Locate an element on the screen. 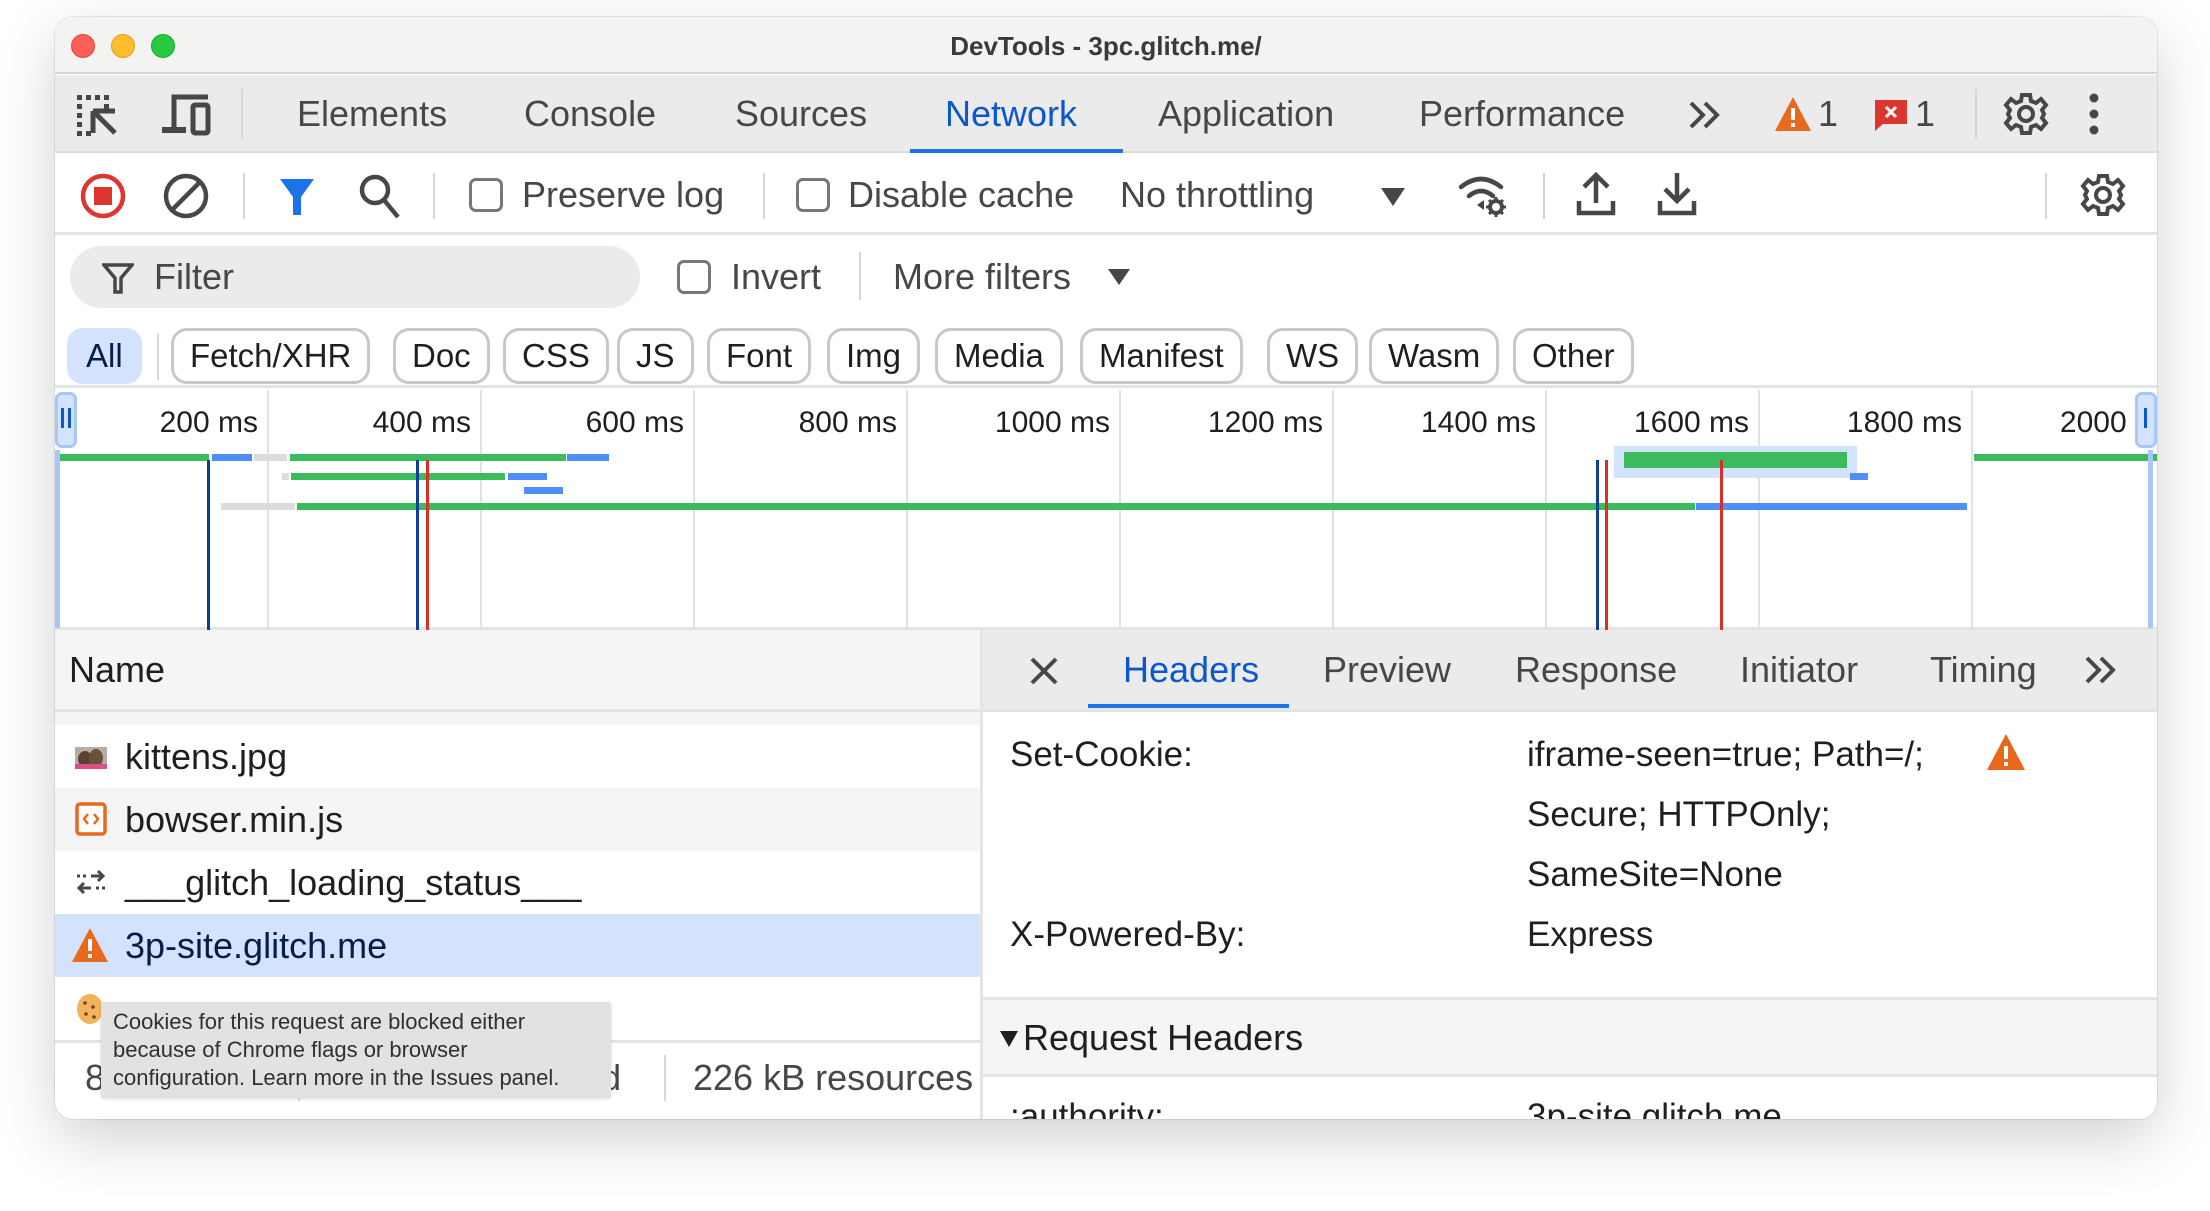 Image resolution: width=2210 pixels, height=1211 pixels. inspect-element-icon is located at coordinates (97, 115).